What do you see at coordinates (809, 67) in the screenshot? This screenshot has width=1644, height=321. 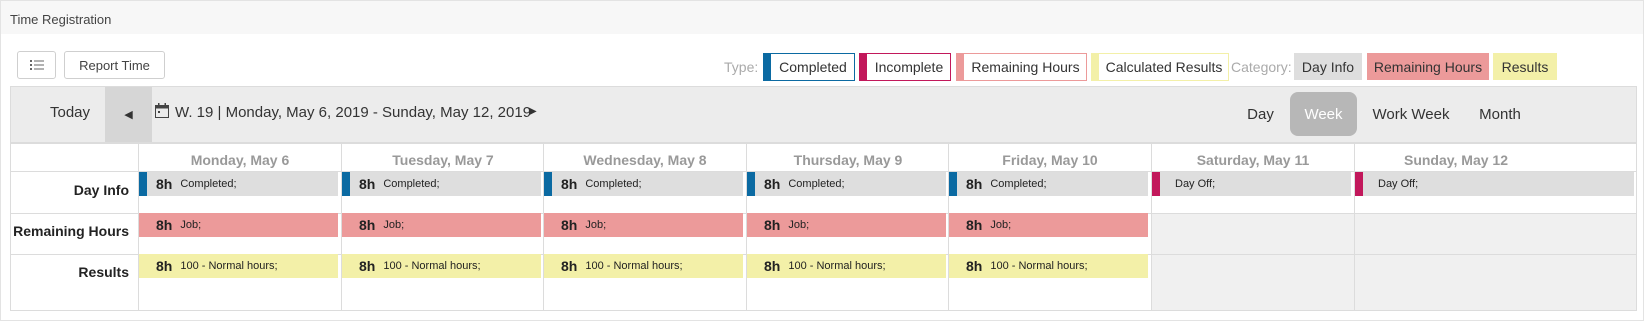 I see `legend-type-completed: Completed` at bounding box center [809, 67].